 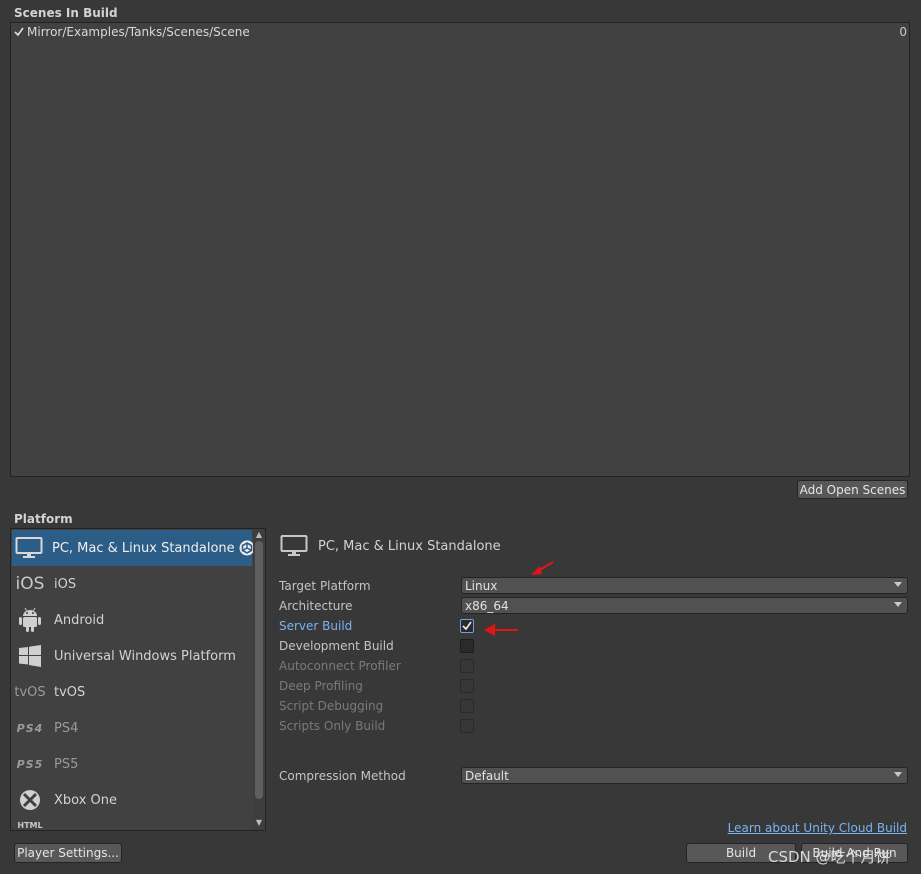 I want to click on compression-method-label: Compression Method, so click(x=342, y=776).